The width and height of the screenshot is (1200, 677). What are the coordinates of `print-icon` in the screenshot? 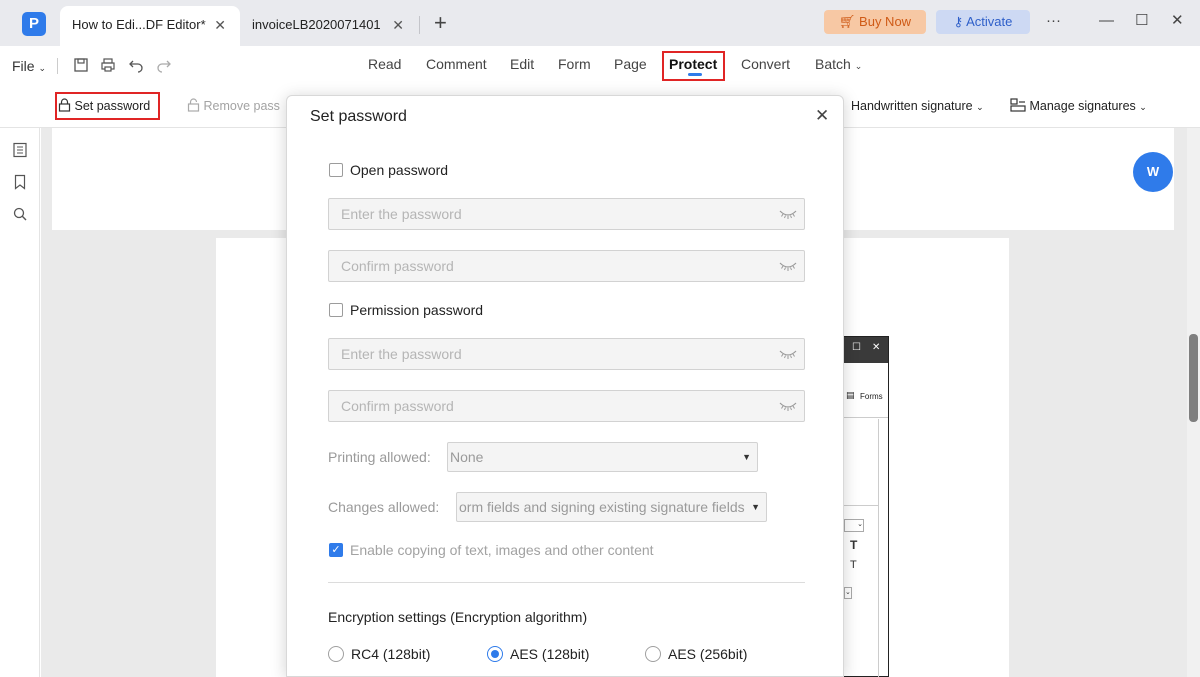 It's located at (108, 65).